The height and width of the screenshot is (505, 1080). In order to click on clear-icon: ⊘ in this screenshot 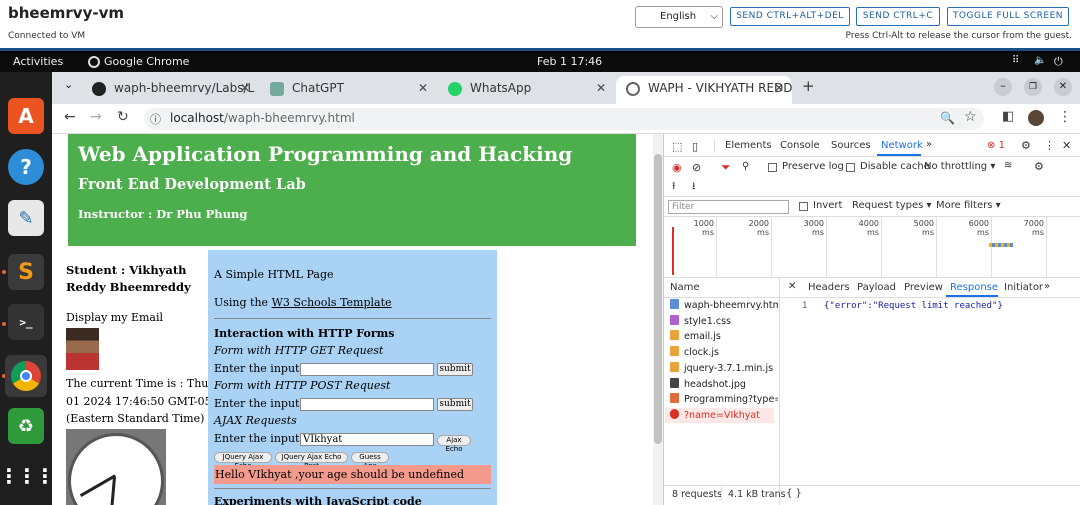, I will do `click(696, 167)`.